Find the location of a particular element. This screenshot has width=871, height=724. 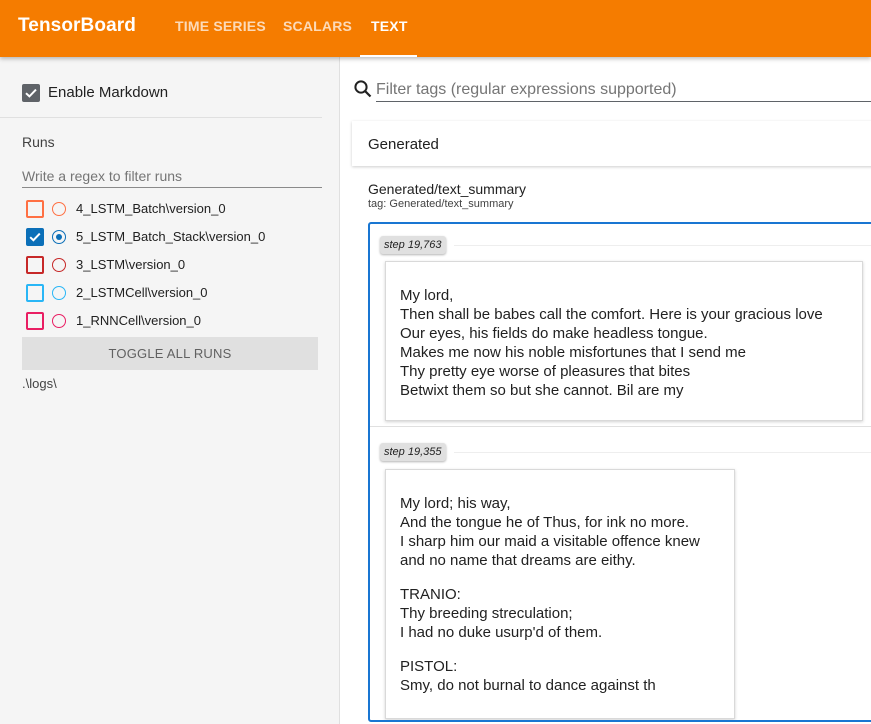

run-row: 2_LSTMCell\version_0 is located at coordinates (172, 293).